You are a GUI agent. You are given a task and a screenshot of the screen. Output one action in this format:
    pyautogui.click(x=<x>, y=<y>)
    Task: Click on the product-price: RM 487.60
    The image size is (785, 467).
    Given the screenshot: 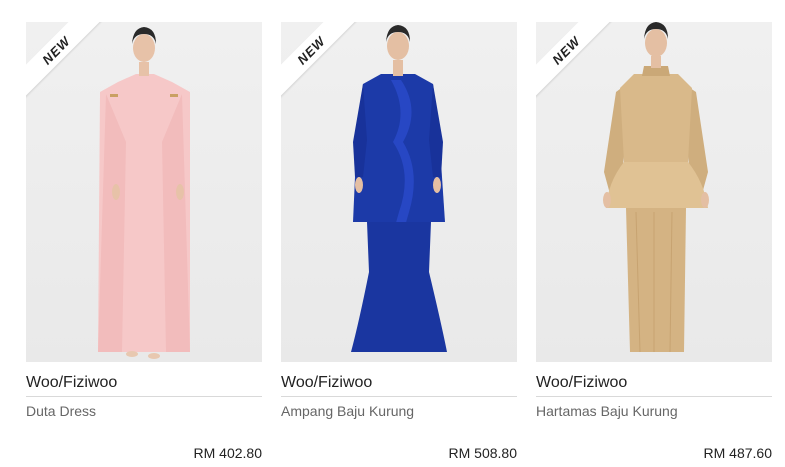 What is the action you would take?
    pyautogui.click(x=737, y=453)
    